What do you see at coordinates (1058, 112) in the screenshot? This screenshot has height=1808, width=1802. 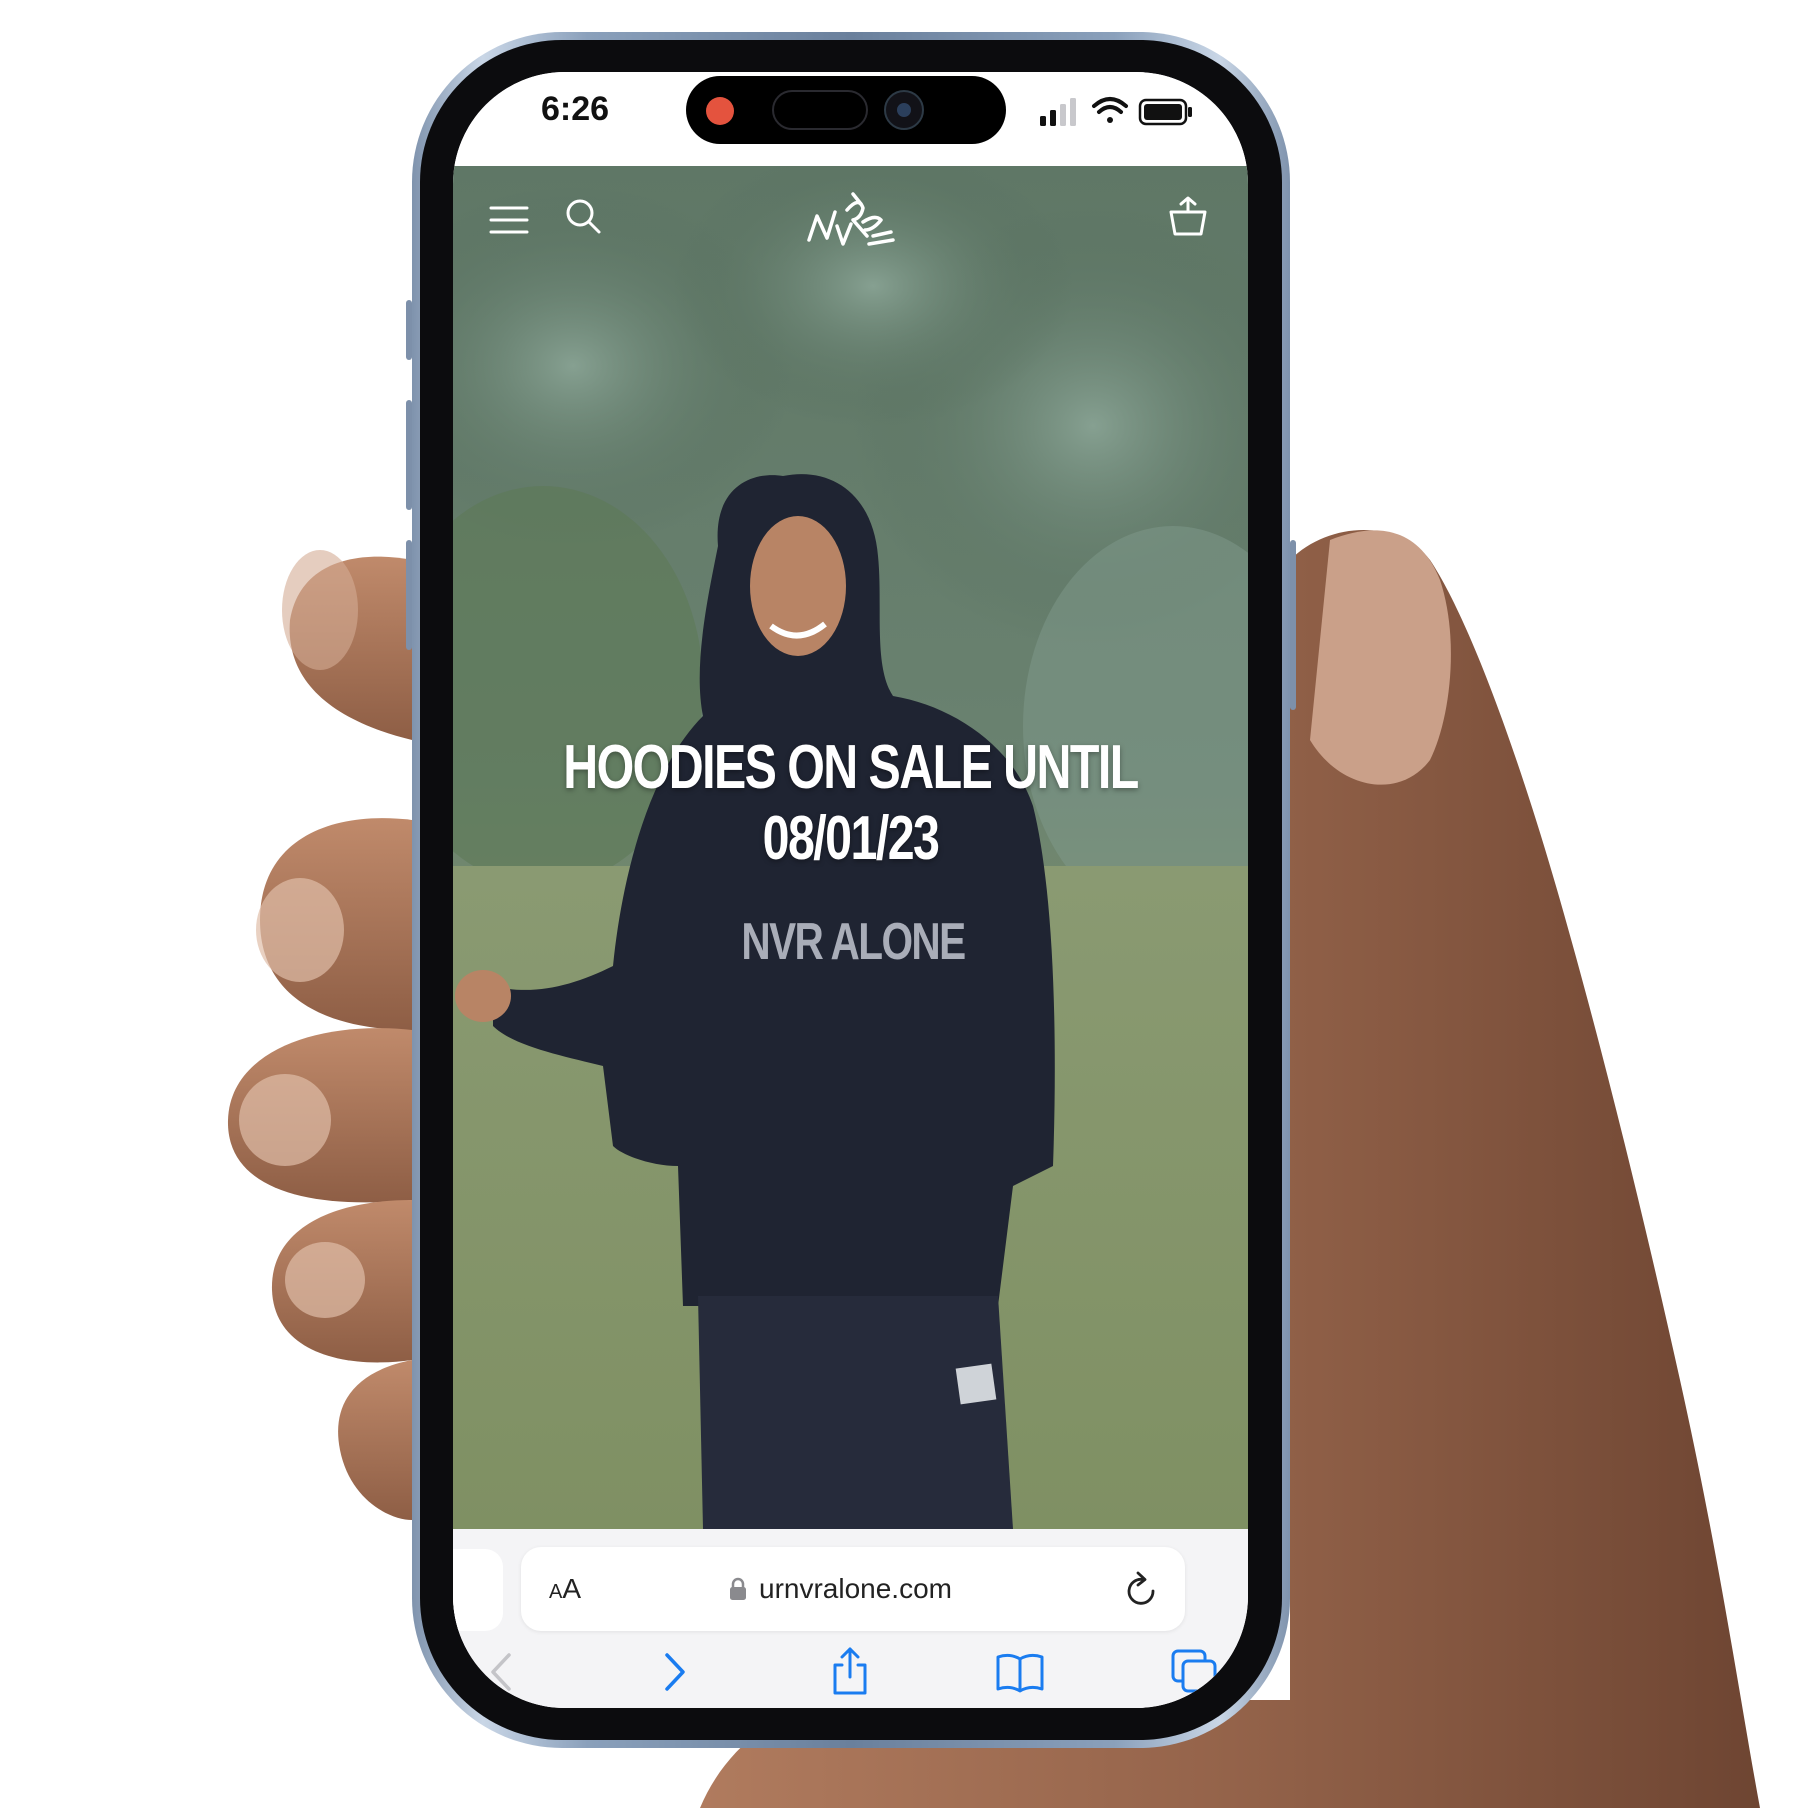 I see `cellular-signal-icon` at bounding box center [1058, 112].